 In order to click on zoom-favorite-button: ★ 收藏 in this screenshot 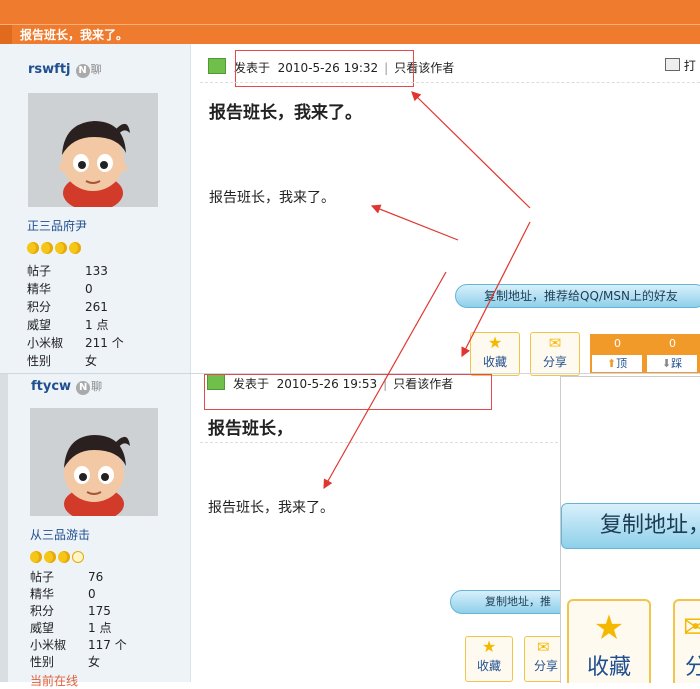, I will do `click(609, 641)`.